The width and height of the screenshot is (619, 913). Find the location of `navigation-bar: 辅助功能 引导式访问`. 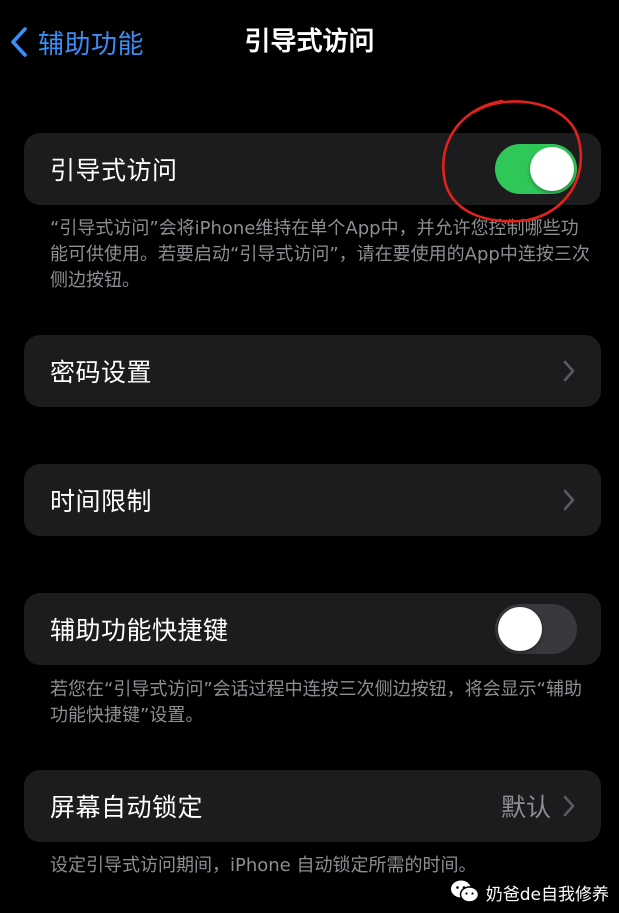

navigation-bar: 辅助功能 引导式访问 is located at coordinates (309, 42).